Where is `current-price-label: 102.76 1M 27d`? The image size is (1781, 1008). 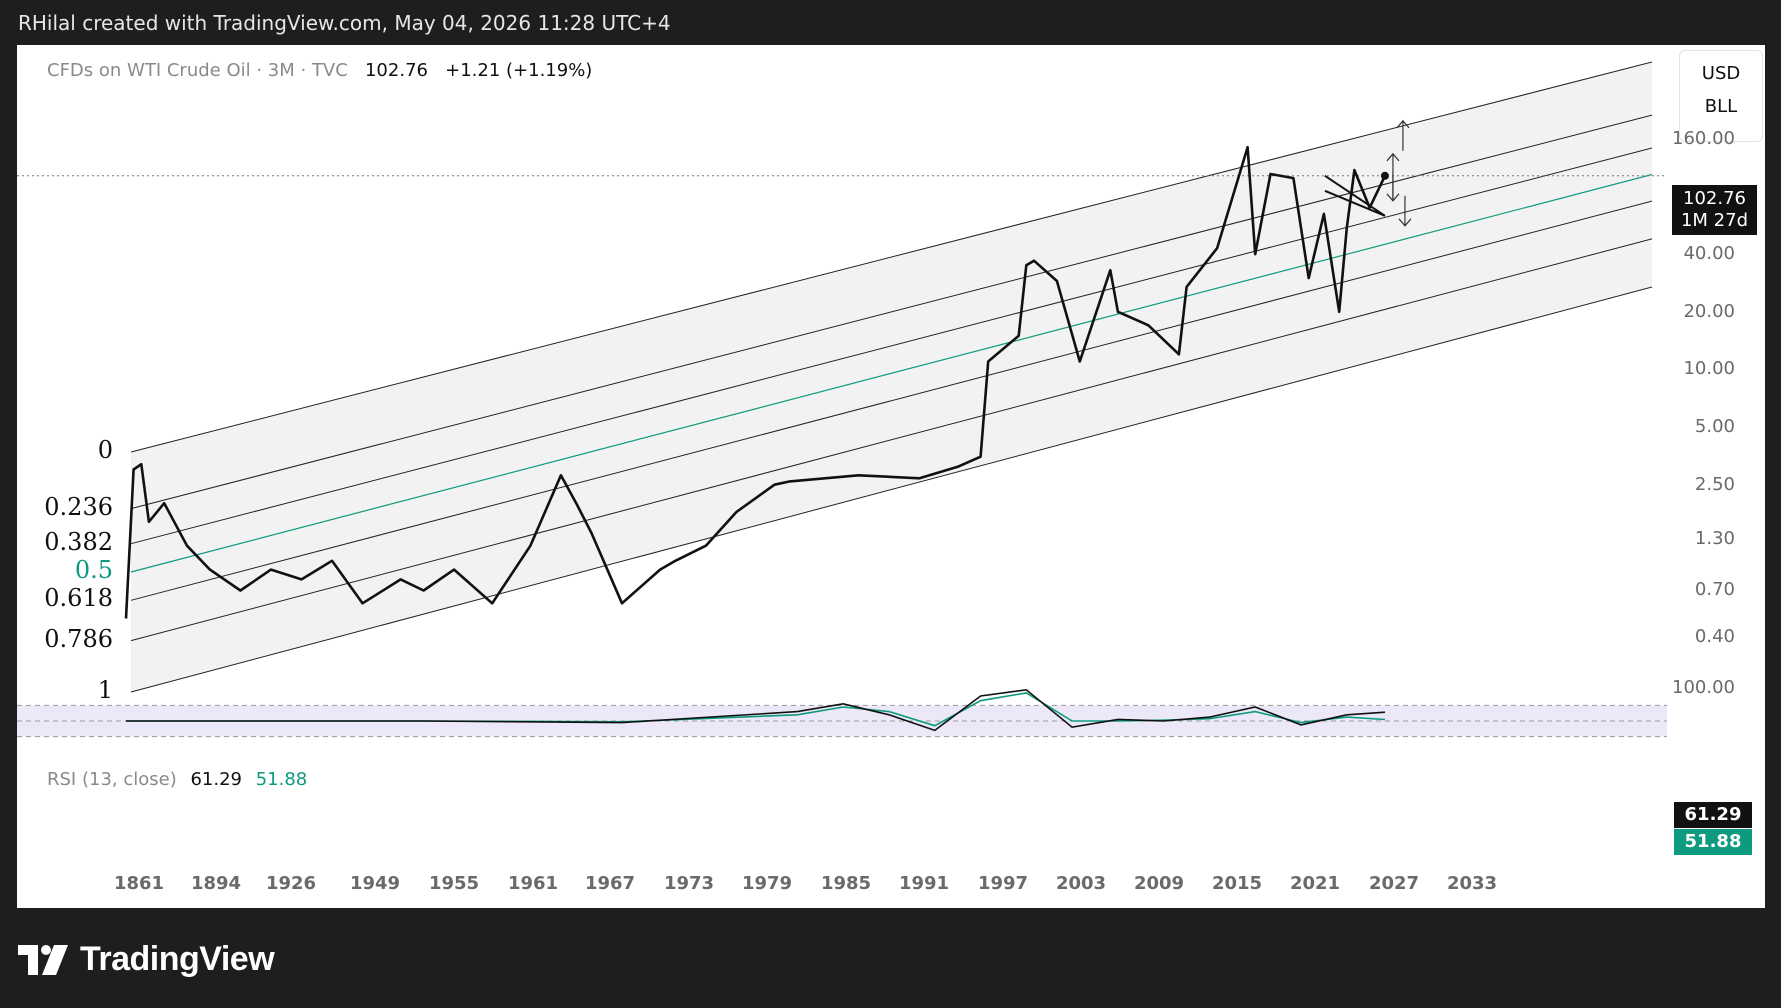
current-price-label: 102.76 1M 27d is located at coordinates (1714, 210).